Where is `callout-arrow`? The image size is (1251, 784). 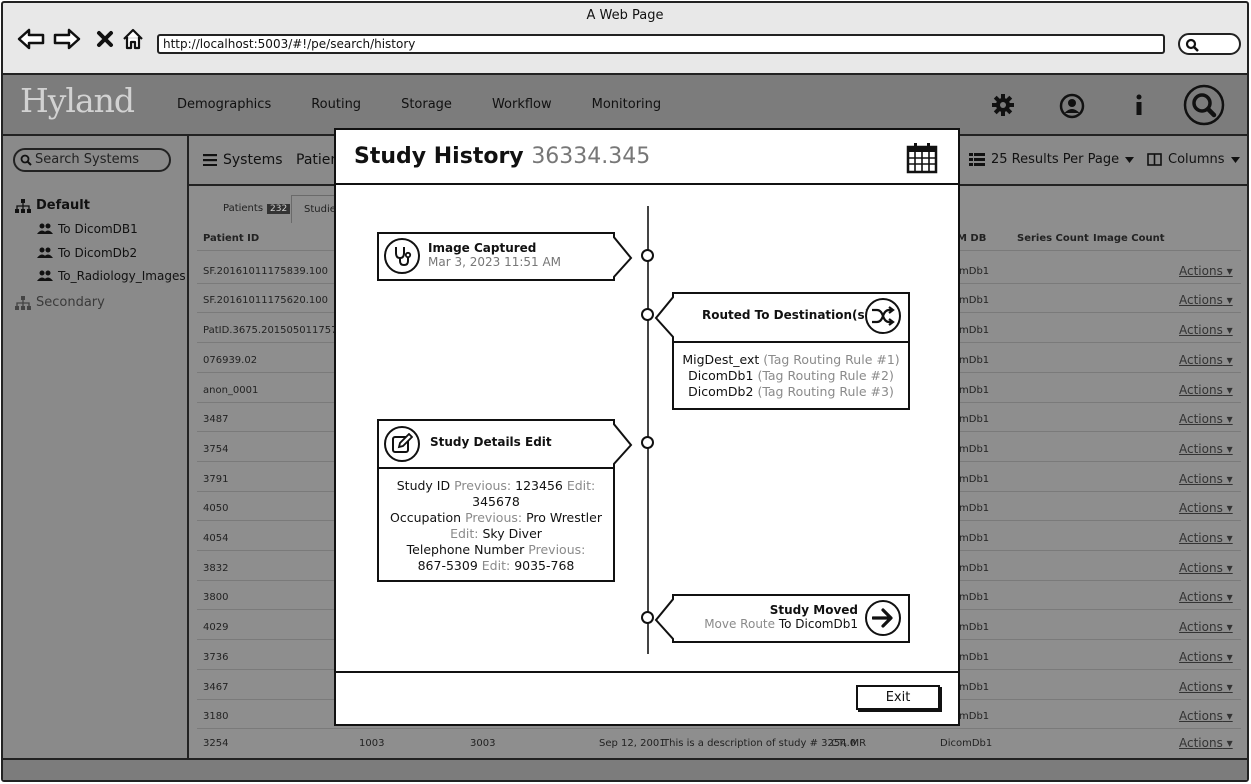 callout-arrow is located at coordinates (664, 619).